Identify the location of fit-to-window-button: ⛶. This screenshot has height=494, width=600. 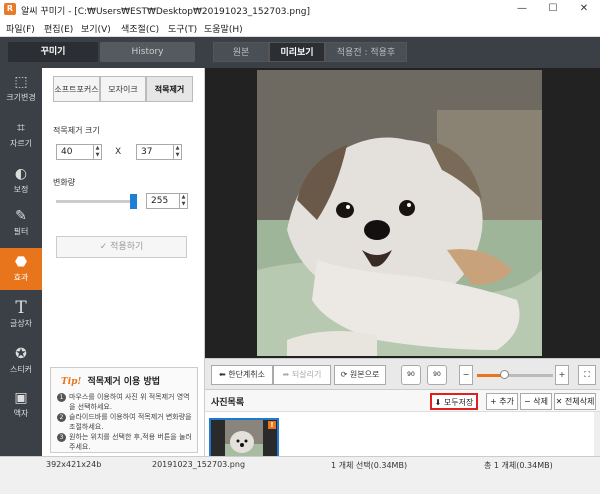
(587, 375).